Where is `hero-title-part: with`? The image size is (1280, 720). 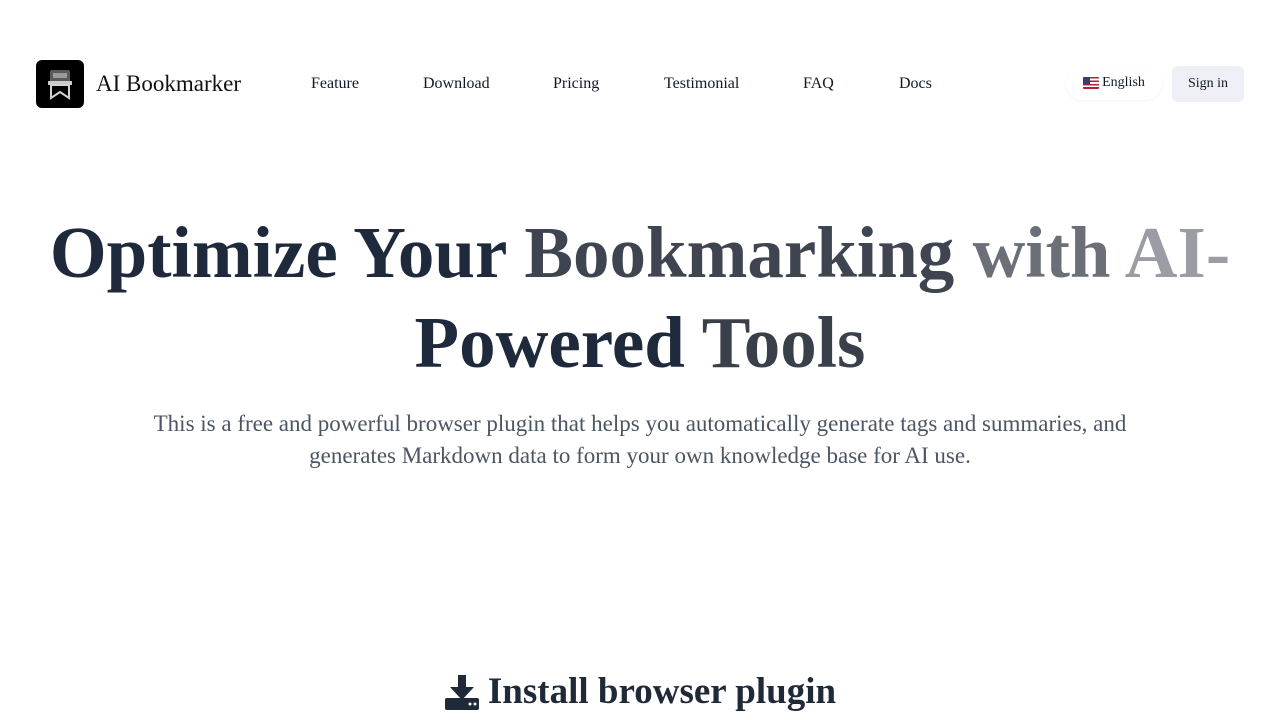 hero-title-part: with is located at coordinates (1048, 252).